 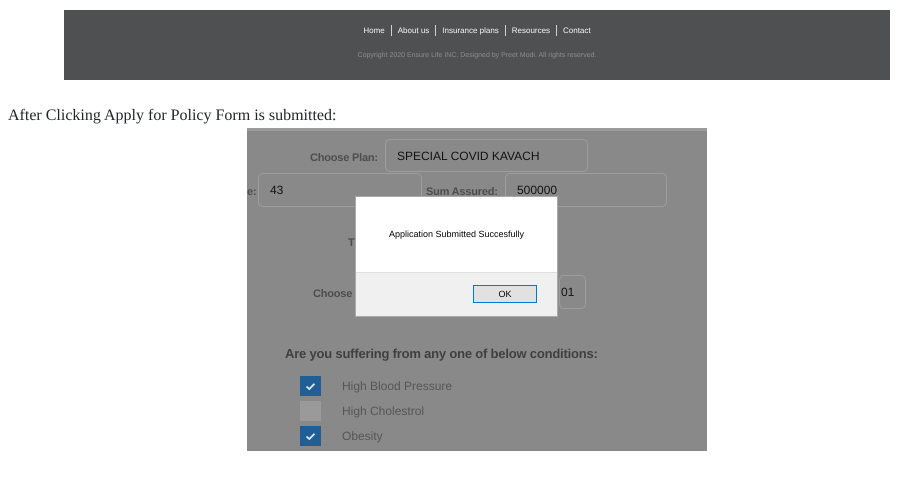 I want to click on footer-link: Resources, so click(x=530, y=30).